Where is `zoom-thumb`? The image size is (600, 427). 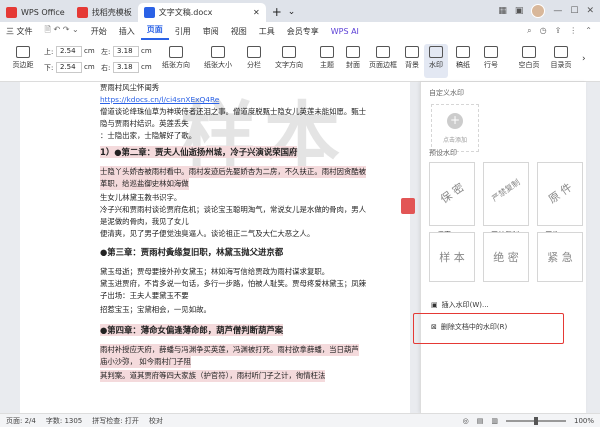
zoom-thumb is located at coordinates (535, 420).